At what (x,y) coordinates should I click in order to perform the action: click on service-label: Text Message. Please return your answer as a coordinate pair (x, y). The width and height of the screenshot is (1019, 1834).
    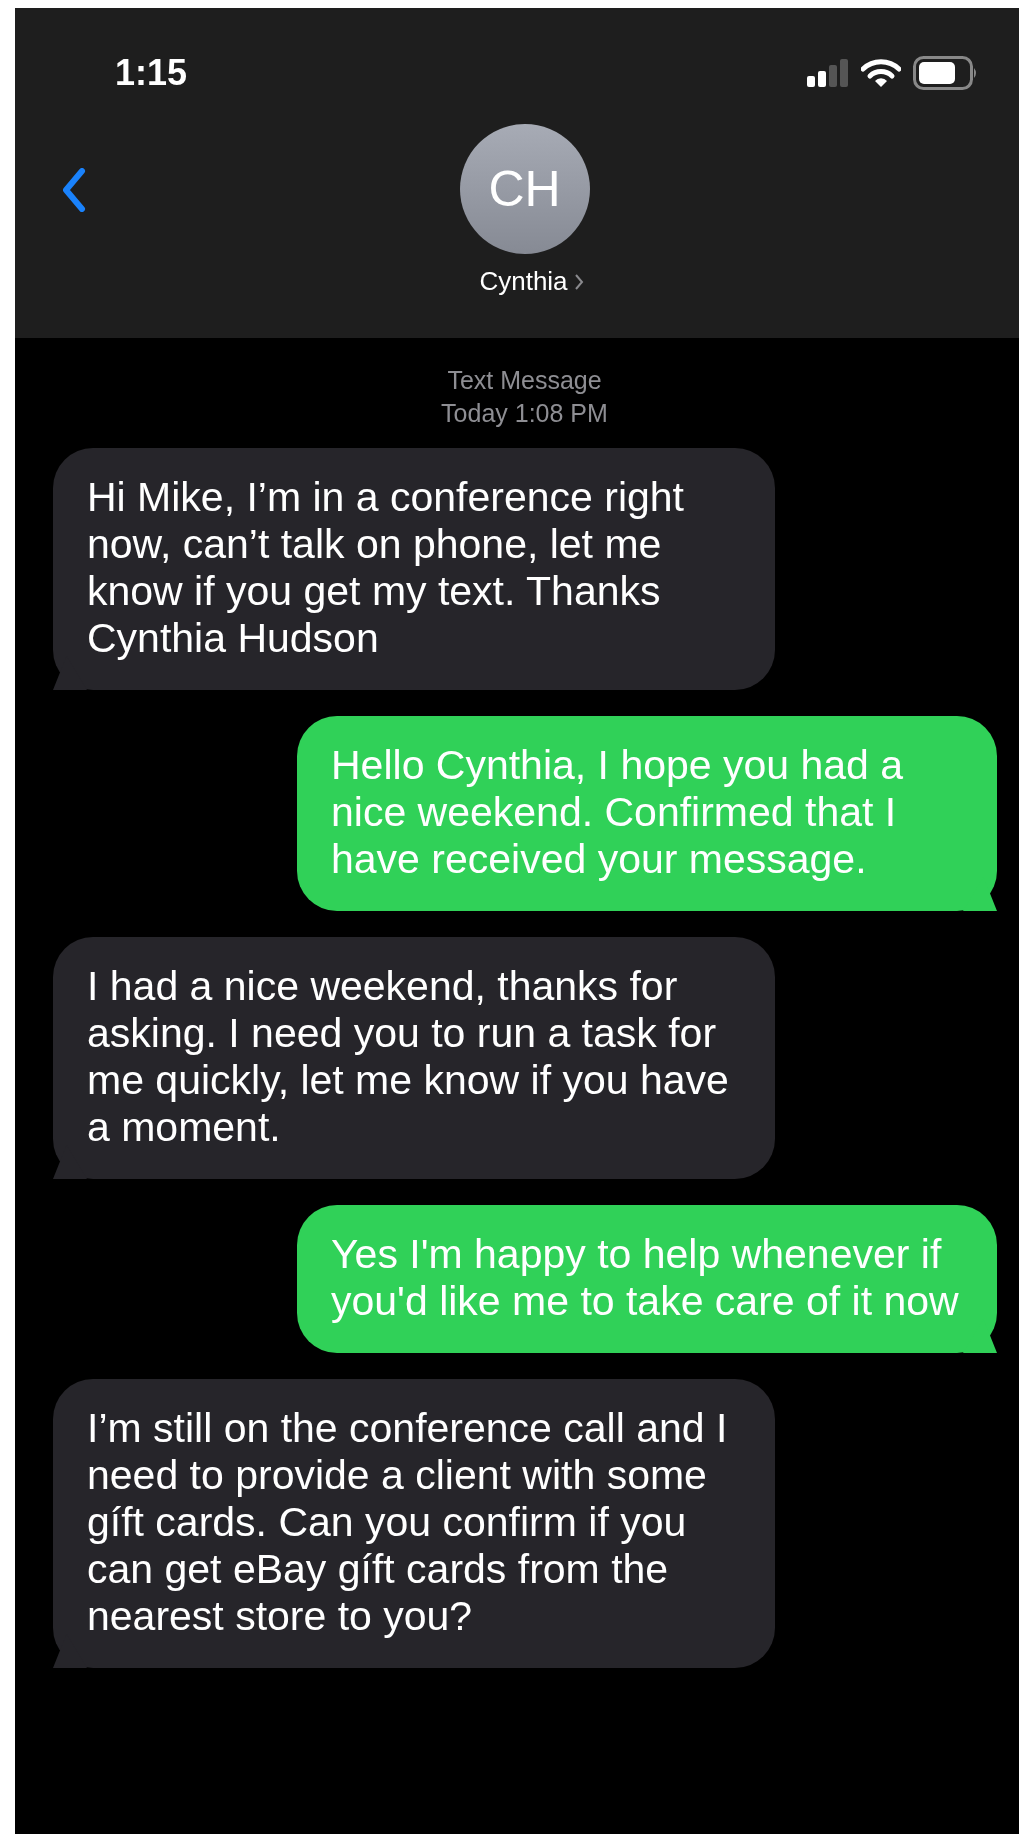
    Looking at the image, I should click on (524, 380).